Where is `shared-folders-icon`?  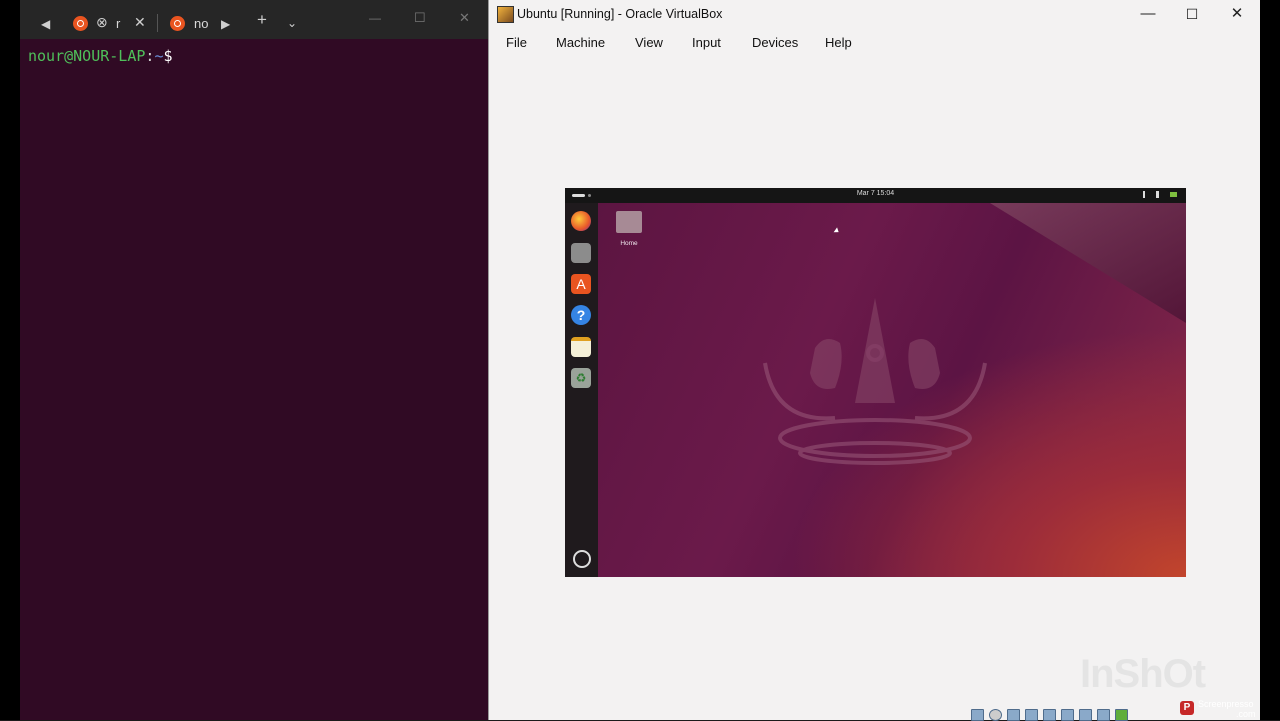 shared-folders-icon is located at coordinates (1067, 715).